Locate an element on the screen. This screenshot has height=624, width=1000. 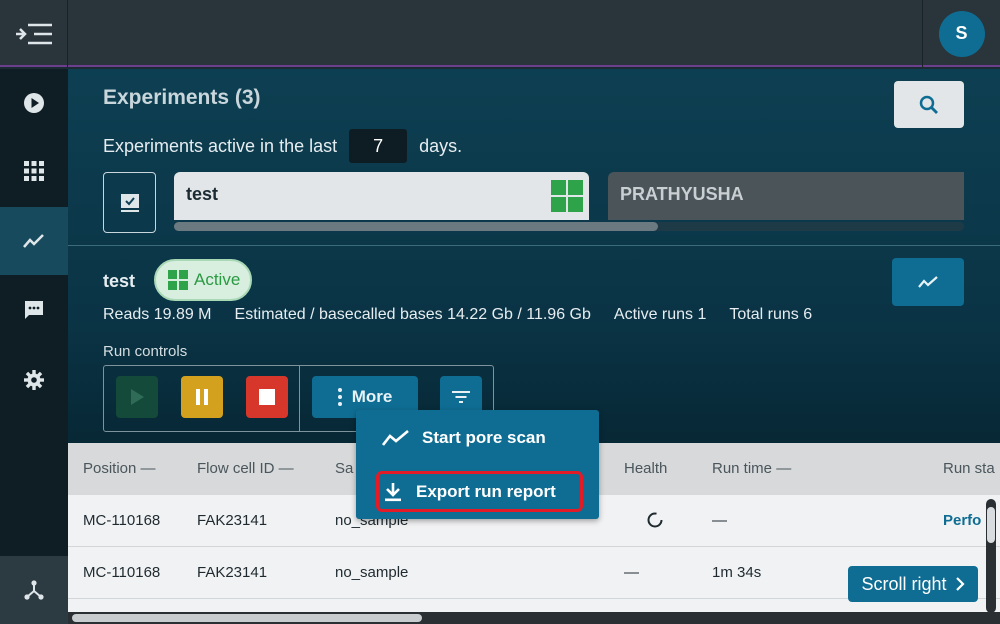
side-nav is located at coordinates (34, 346).